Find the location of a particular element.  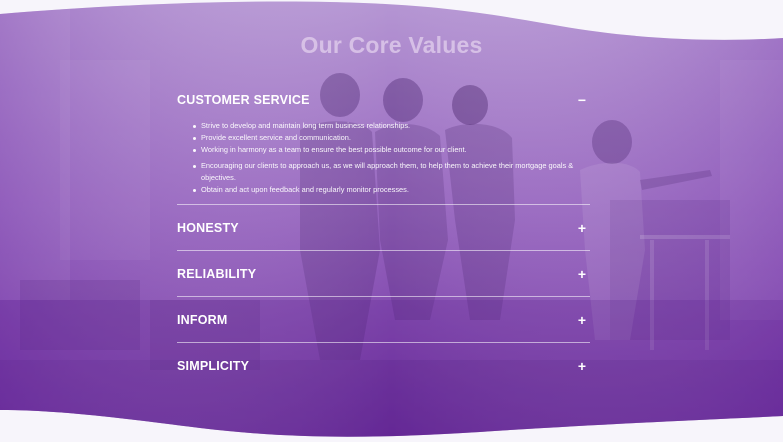

accordion-header-simplicity: SIMPLICITY + is located at coordinates (383, 365).